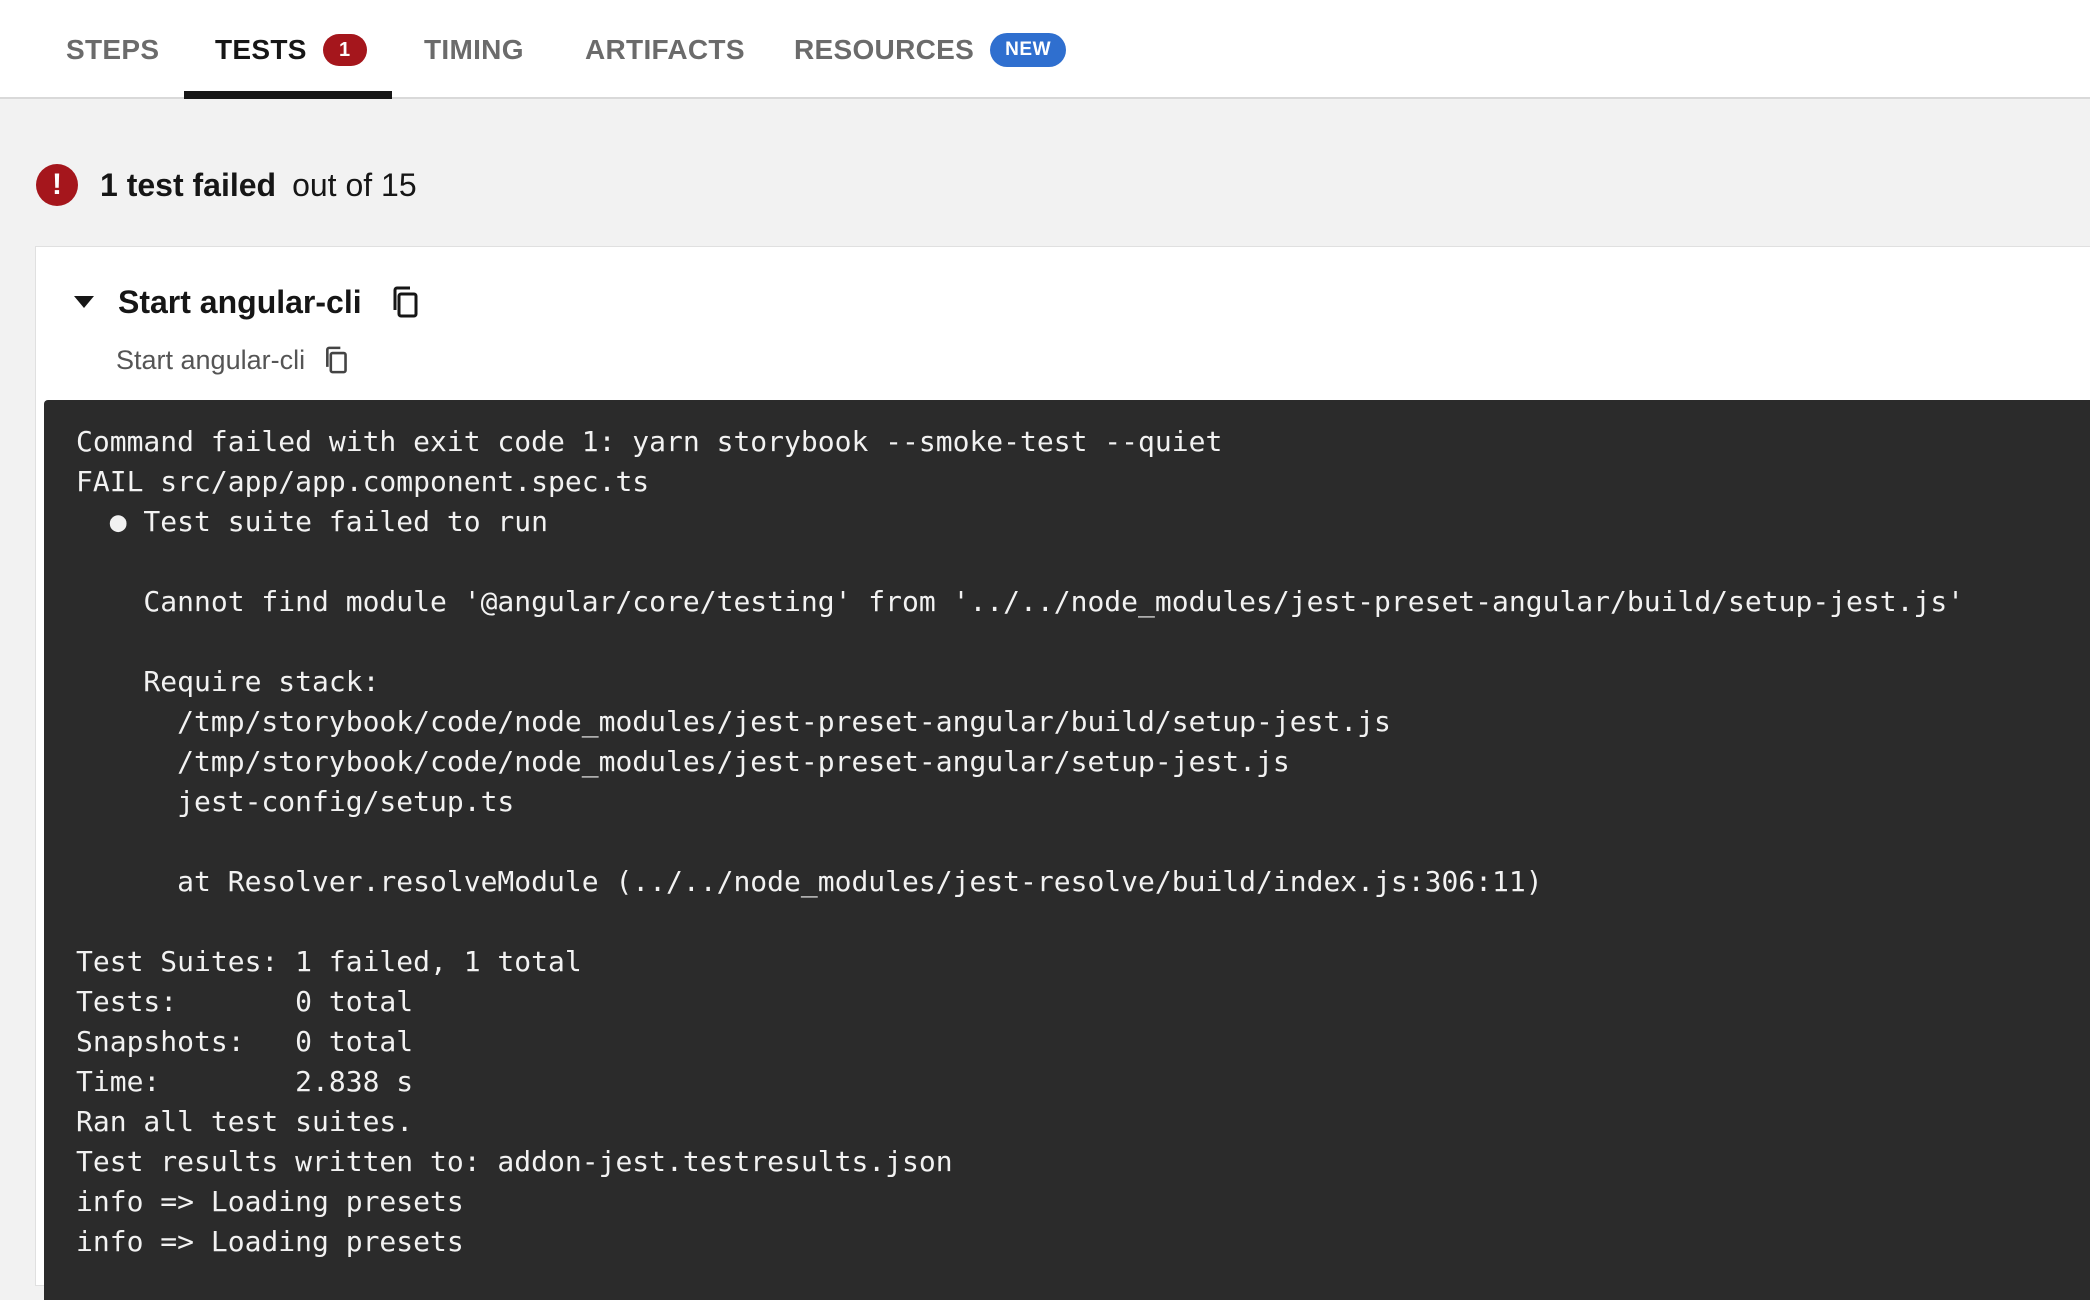 The height and width of the screenshot is (1300, 2090). Describe the element at coordinates (344, 49) in the screenshot. I see `failed-count-badge: 1` at that location.